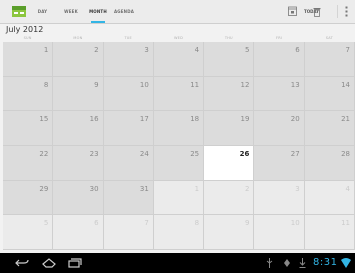 The image size is (355, 273). I want to click on recent-apps-icon, so click(75, 263).